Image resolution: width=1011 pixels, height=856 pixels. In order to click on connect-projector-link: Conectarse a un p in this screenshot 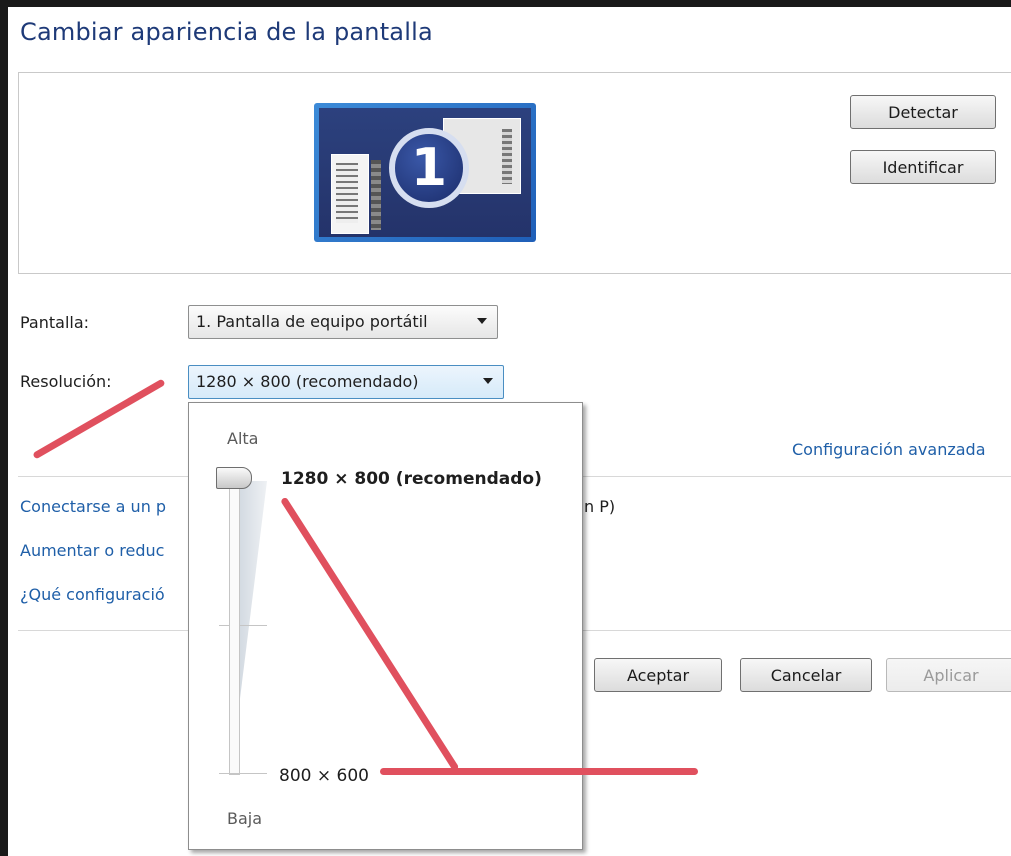, I will do `click(93, 506)`.